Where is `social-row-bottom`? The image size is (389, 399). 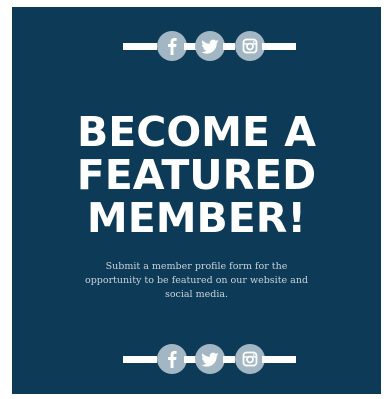 social-row-bottom is located at coordinates (196, 359).